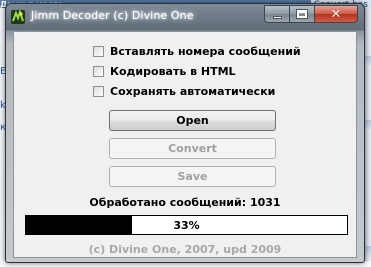 This screenshot has height=267, width=371. Describe the element at coordinates (193, 91) in the screenshot. I see `option-label: Сохранять автоматически` at that location.